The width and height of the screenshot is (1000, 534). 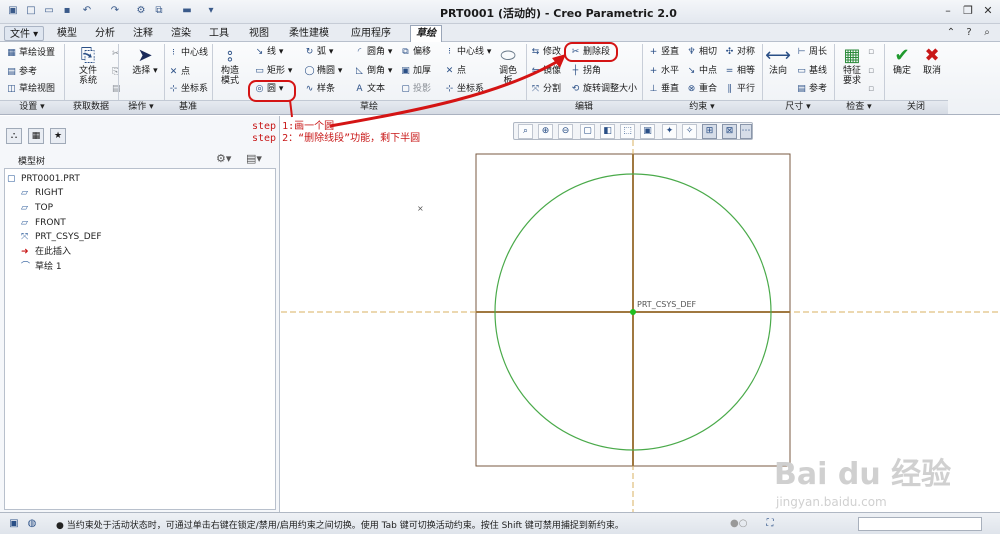 I want to click on open-icon: ▭, so click(x=49, y=11).